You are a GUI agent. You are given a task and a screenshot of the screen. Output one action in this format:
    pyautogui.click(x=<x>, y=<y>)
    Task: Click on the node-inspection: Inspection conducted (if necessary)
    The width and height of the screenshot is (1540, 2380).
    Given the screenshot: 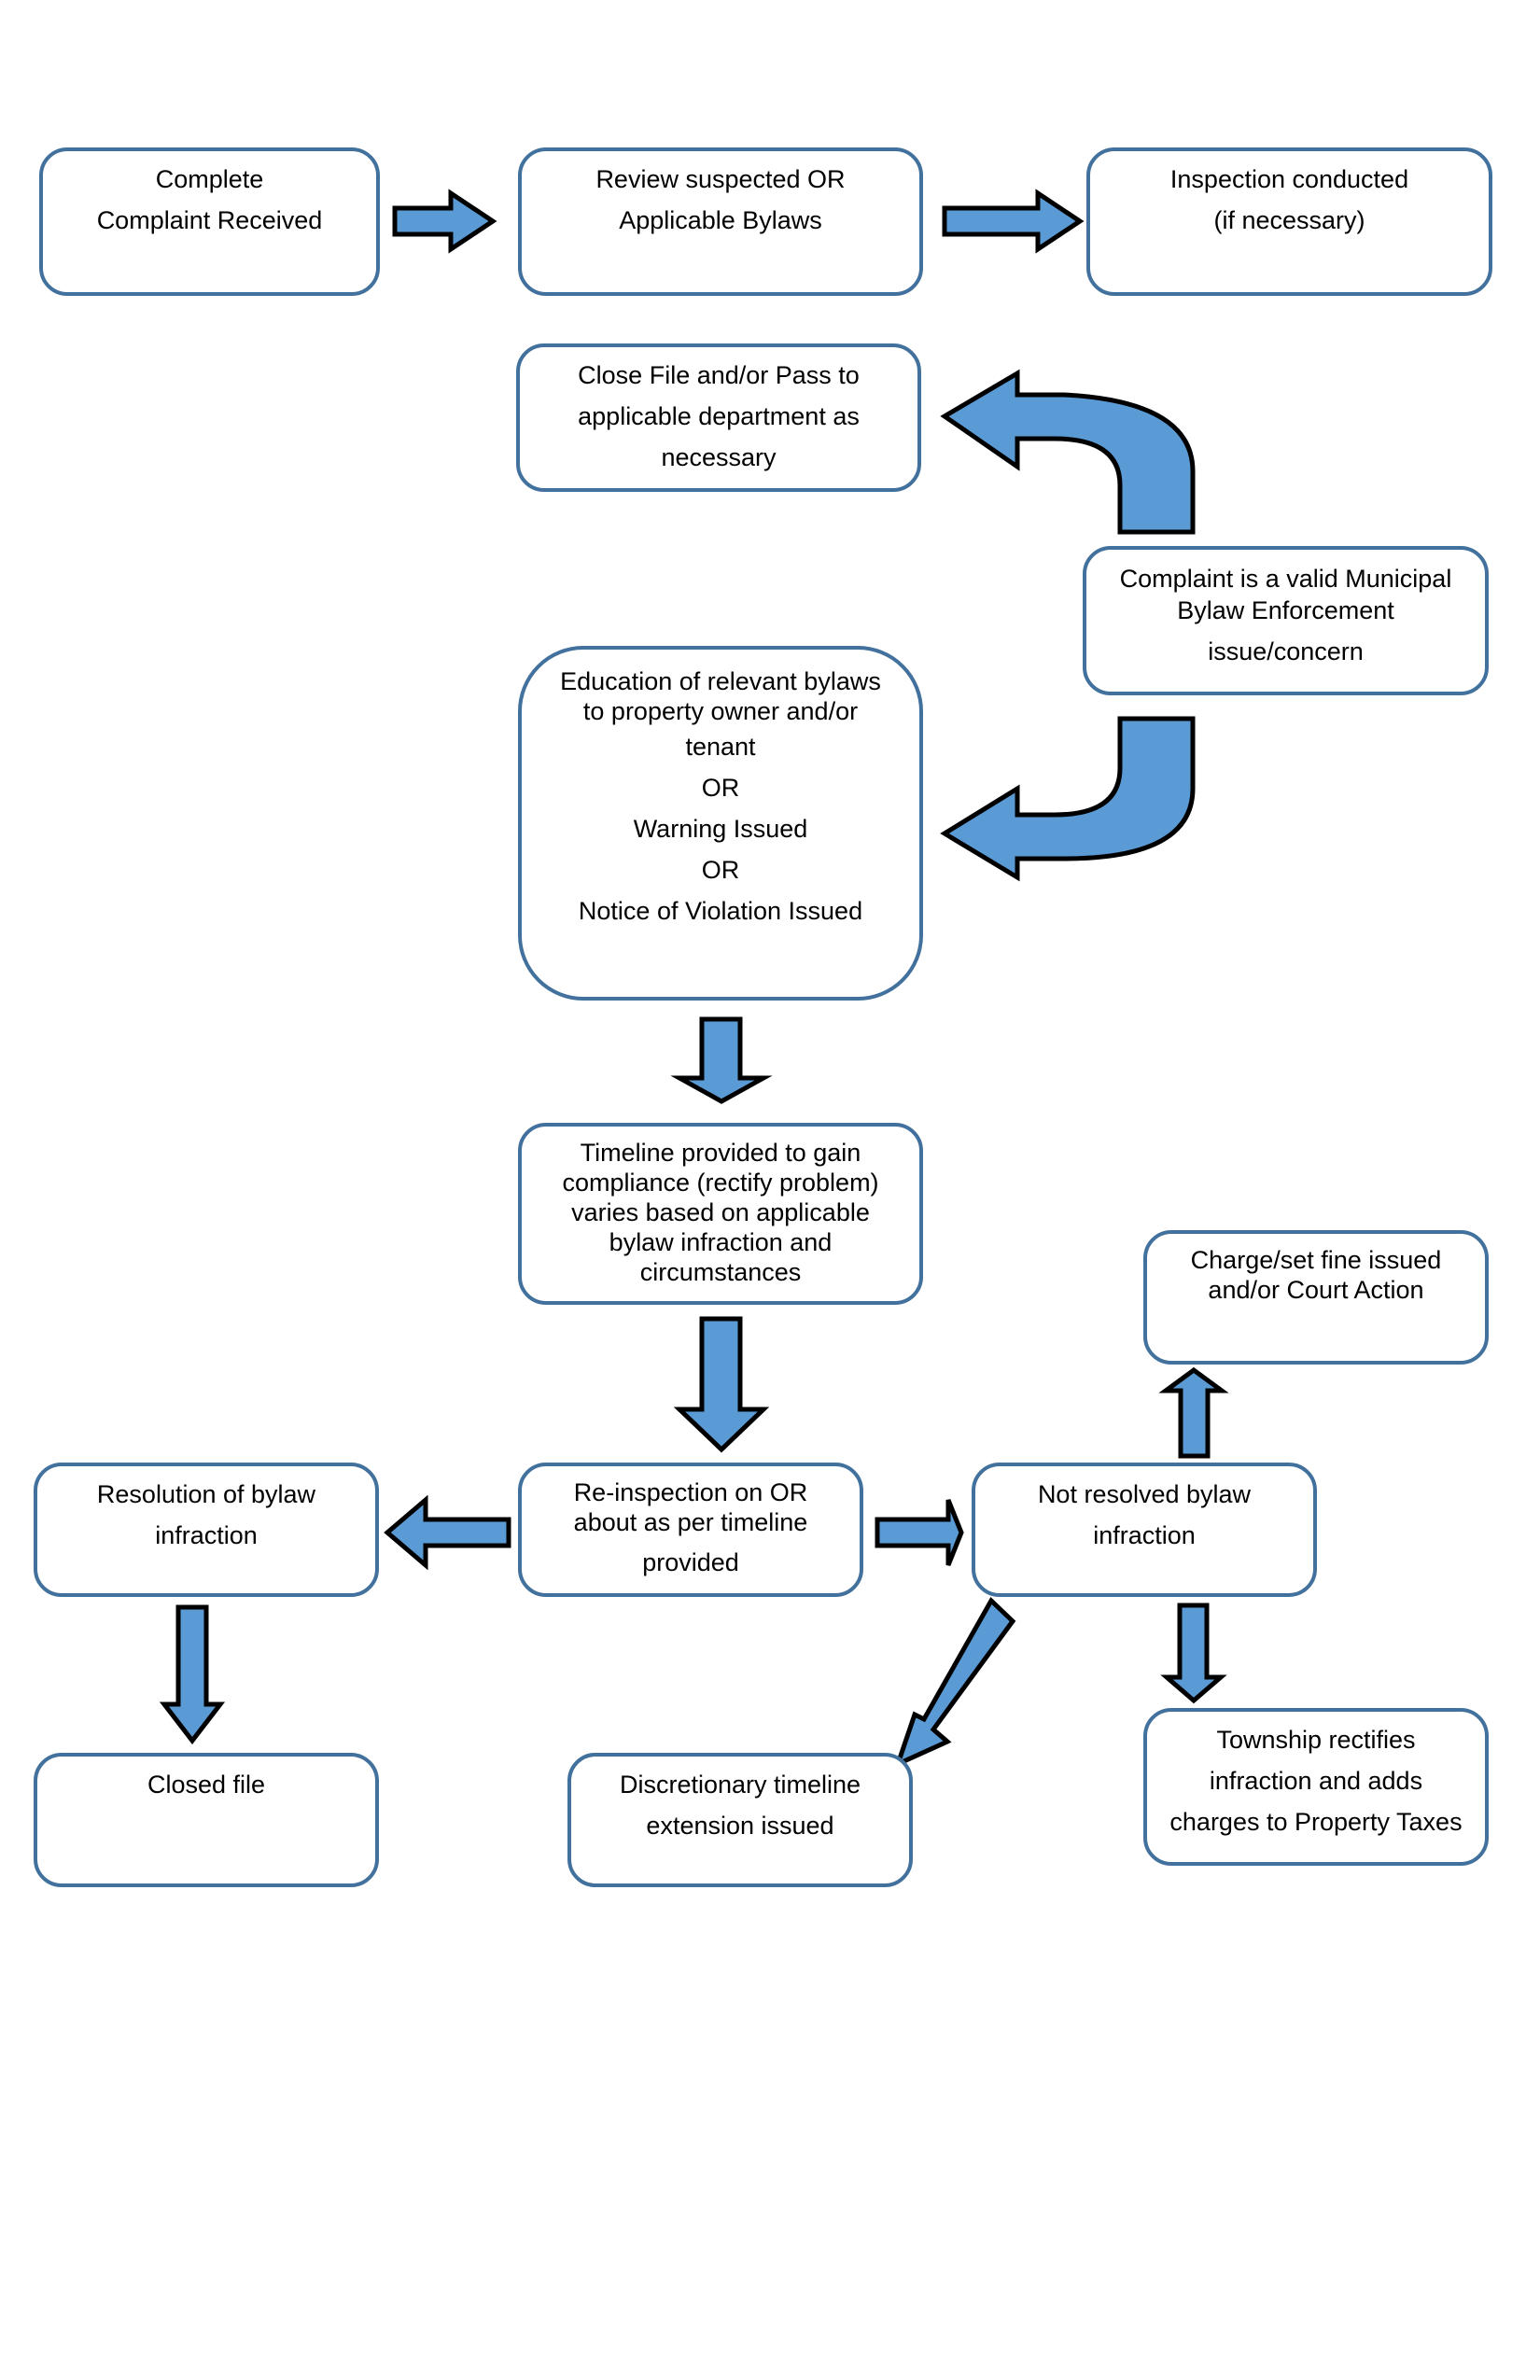 What is the action you would take?
    pyautogui.click(x=1289, y=221)
    